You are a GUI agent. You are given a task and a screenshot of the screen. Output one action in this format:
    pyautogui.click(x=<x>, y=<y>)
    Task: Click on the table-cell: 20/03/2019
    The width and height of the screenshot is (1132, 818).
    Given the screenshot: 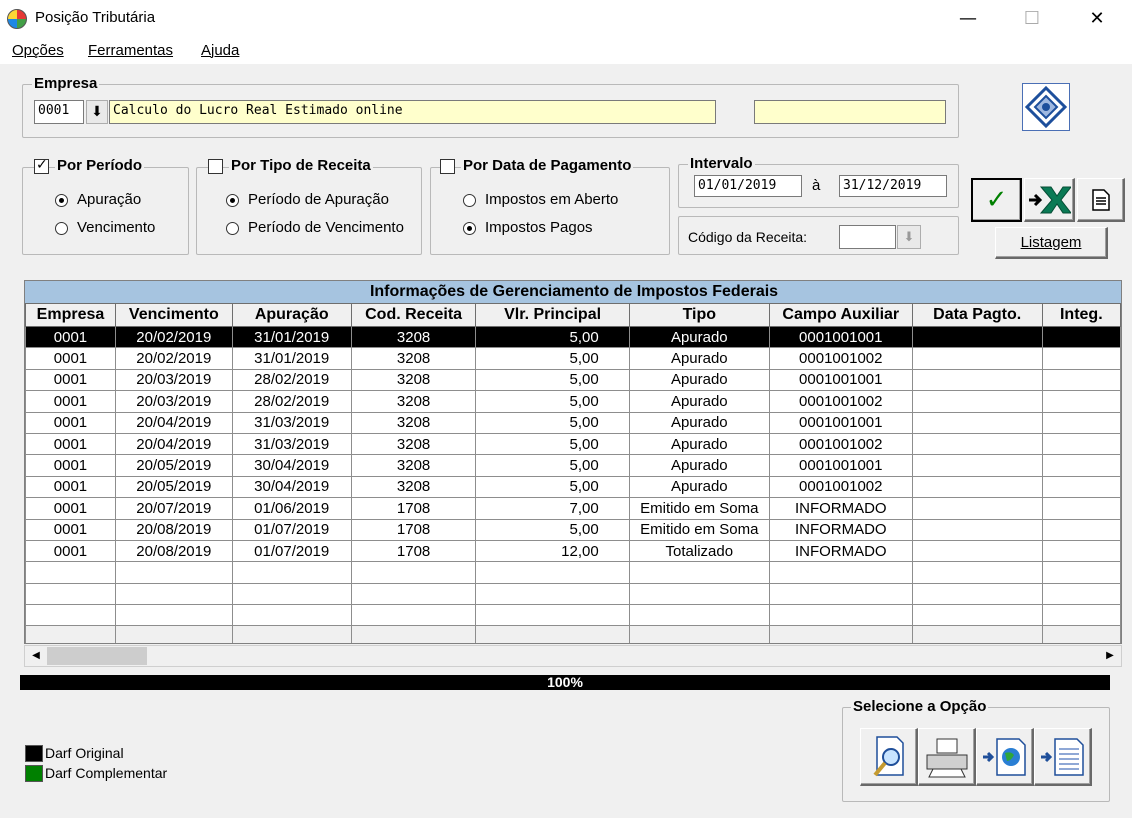 What is the action you would take?
    pyautogui.click(x=173, y=401)
    